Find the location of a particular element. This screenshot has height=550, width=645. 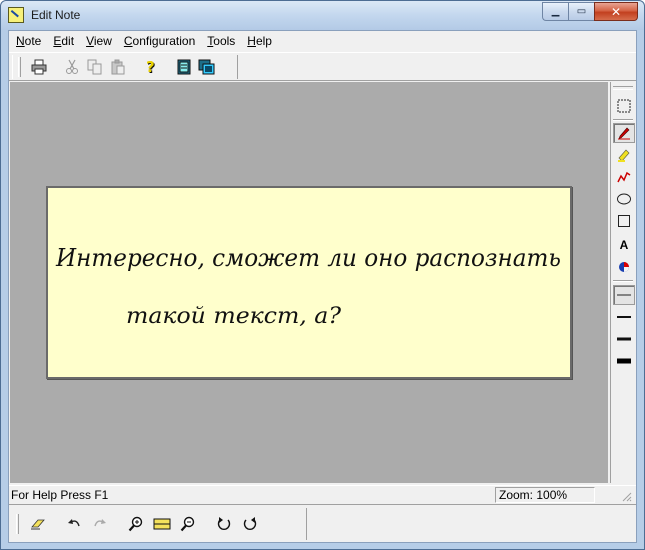

zoom-in-icon is located at coordinates (135, 524).